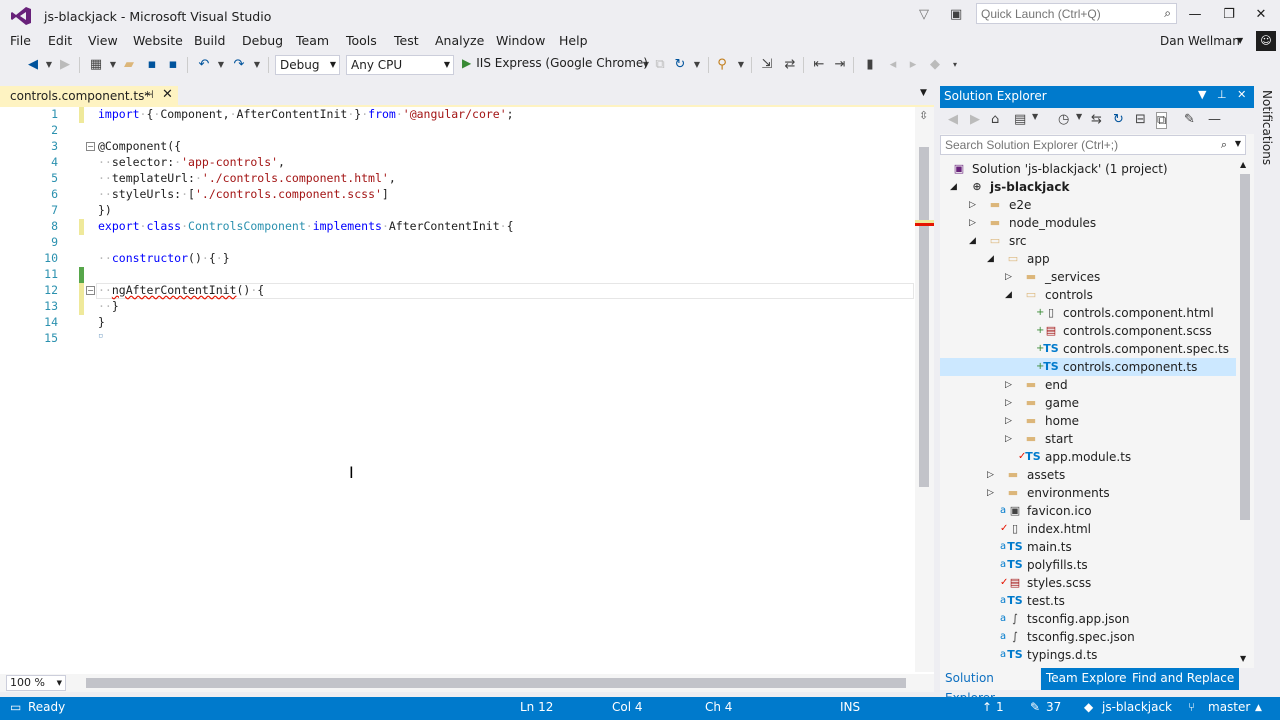  What do you see at coordinates (1088, 313) in the screenshot?
I see `tree-item: + ▯ controls.component.html` at bounding box center [1088, 313].